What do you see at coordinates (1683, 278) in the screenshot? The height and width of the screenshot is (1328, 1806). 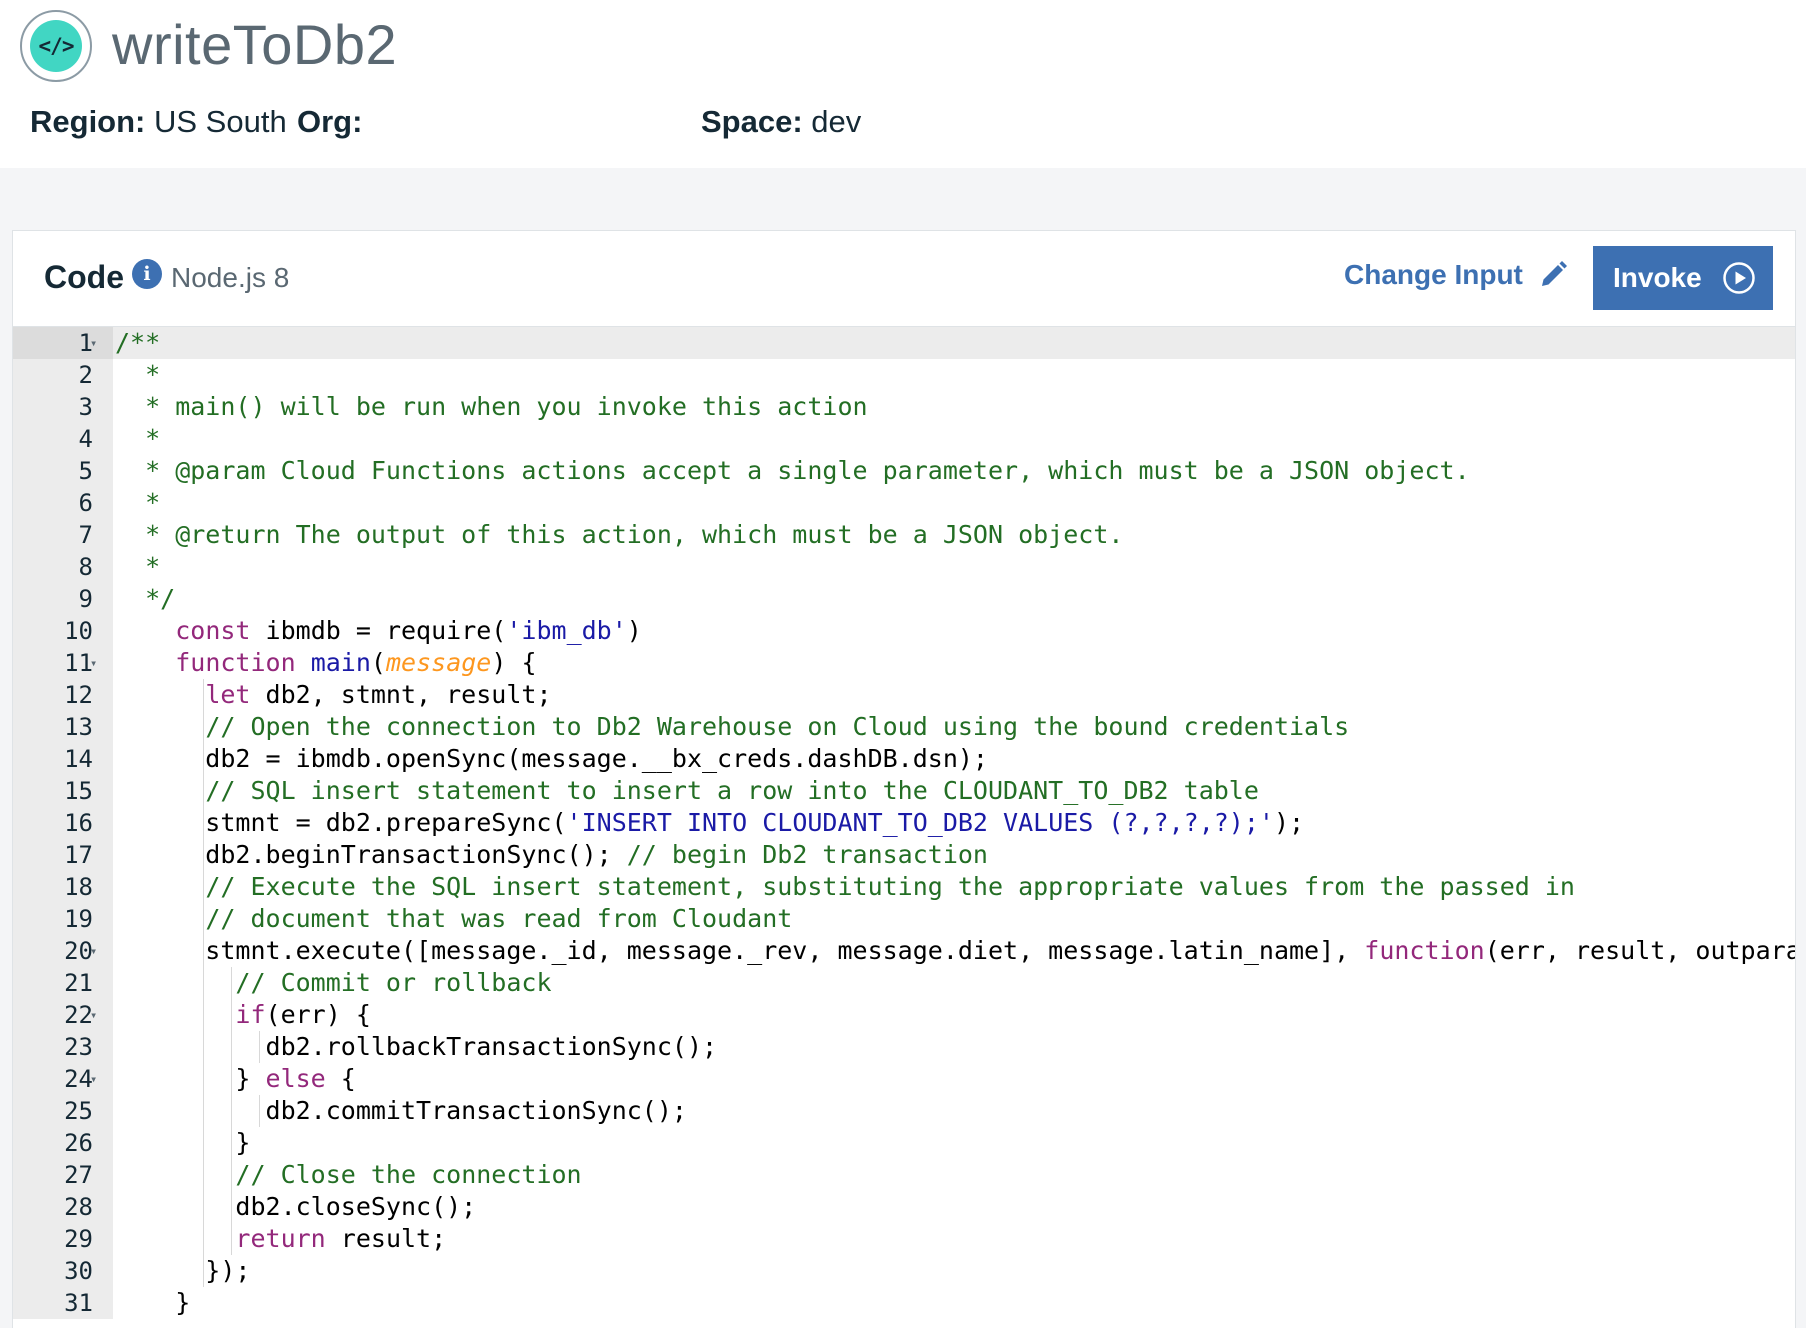 I see `invoke-button: Invoke` at bounding box center [1683, 278].